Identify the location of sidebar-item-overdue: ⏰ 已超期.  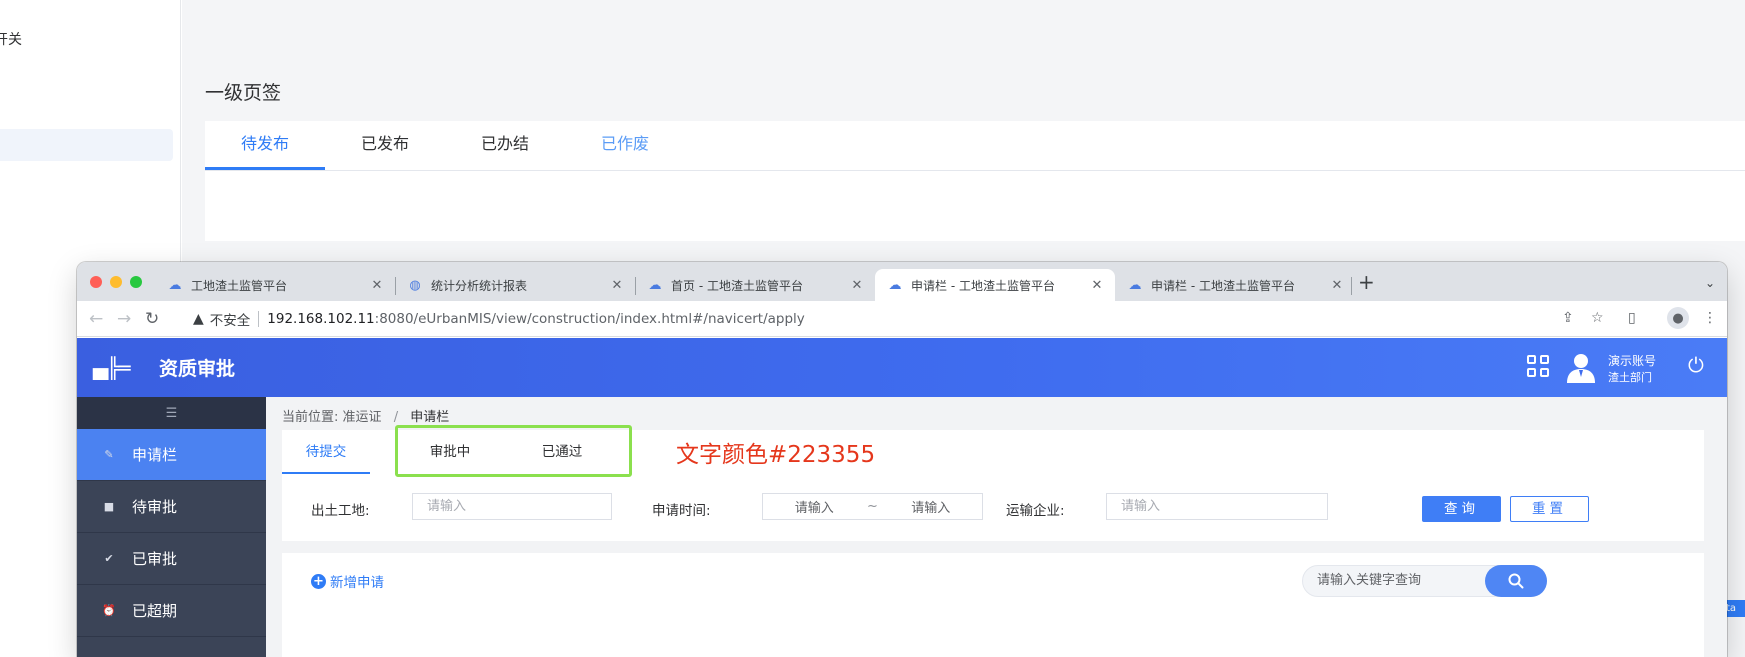
(171, 611).